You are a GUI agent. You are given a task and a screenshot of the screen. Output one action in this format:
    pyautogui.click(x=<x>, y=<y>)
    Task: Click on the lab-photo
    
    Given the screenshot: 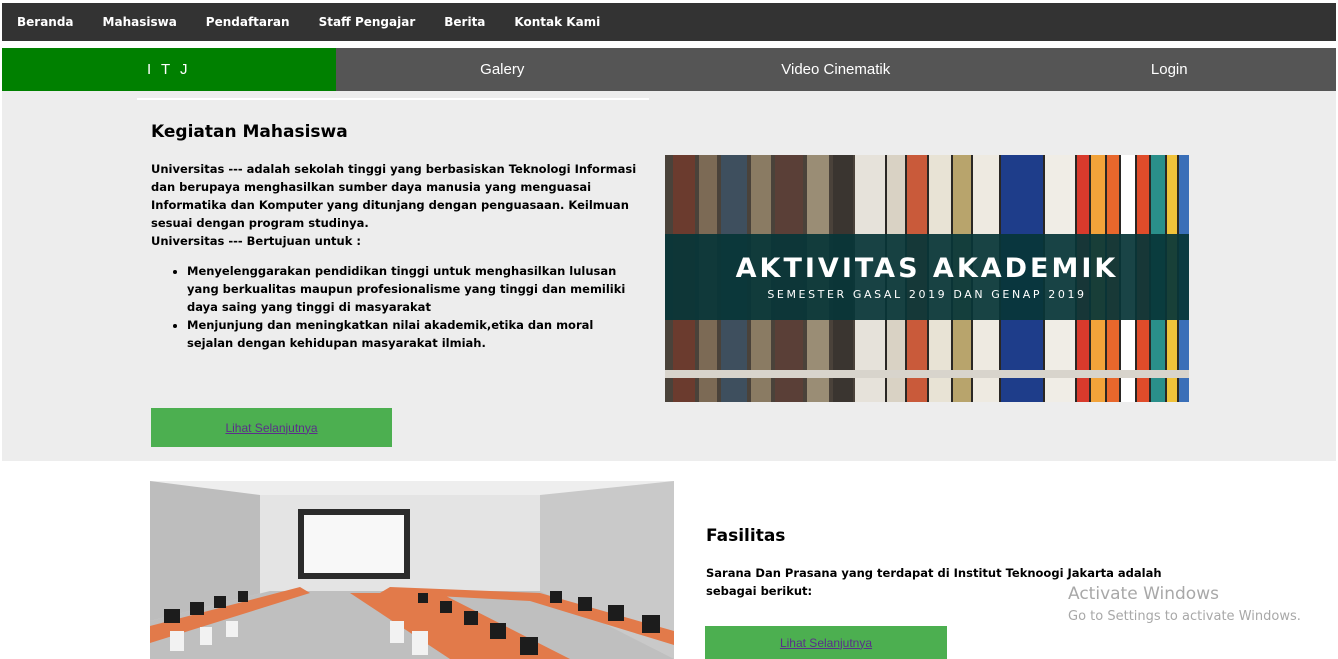 What is the action you would take?
    pyautogui.click(x=412, y=570)
    